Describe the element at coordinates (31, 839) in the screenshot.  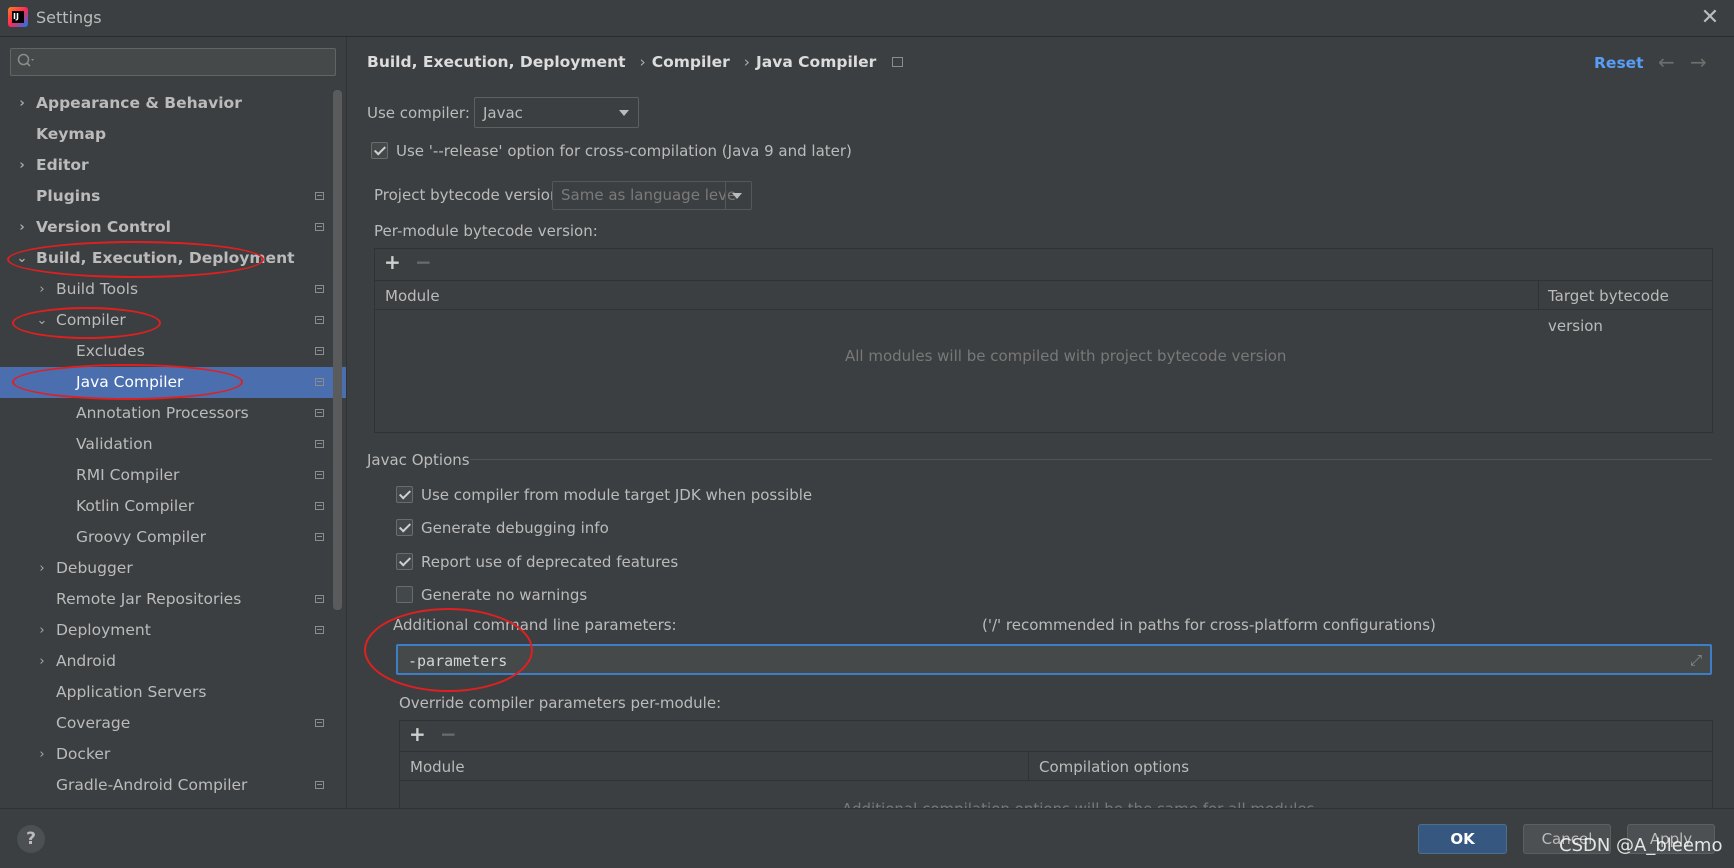
I see `help-button: ?` at that location.